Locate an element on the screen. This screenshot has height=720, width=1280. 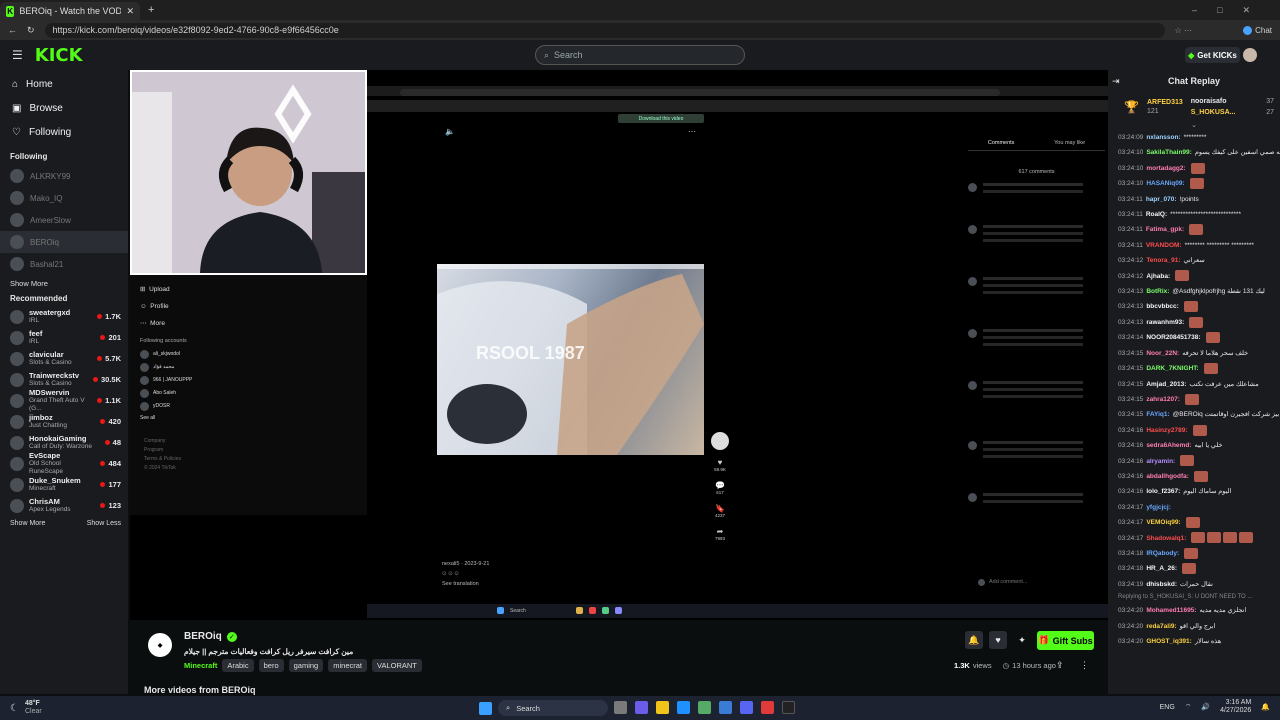
chat-username: Tenora_91: is located at coordinates (1163, 260).